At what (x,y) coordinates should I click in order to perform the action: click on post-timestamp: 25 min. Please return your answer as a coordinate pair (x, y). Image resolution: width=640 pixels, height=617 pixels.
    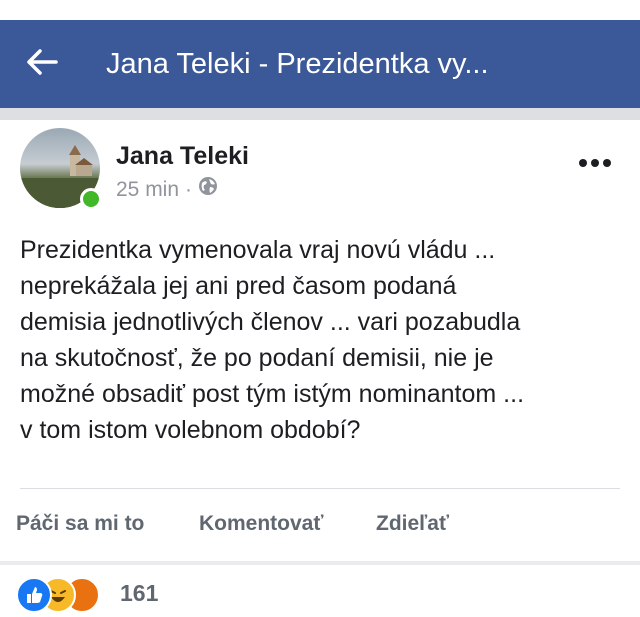
    Looking at the image, I should click on (147, 190).